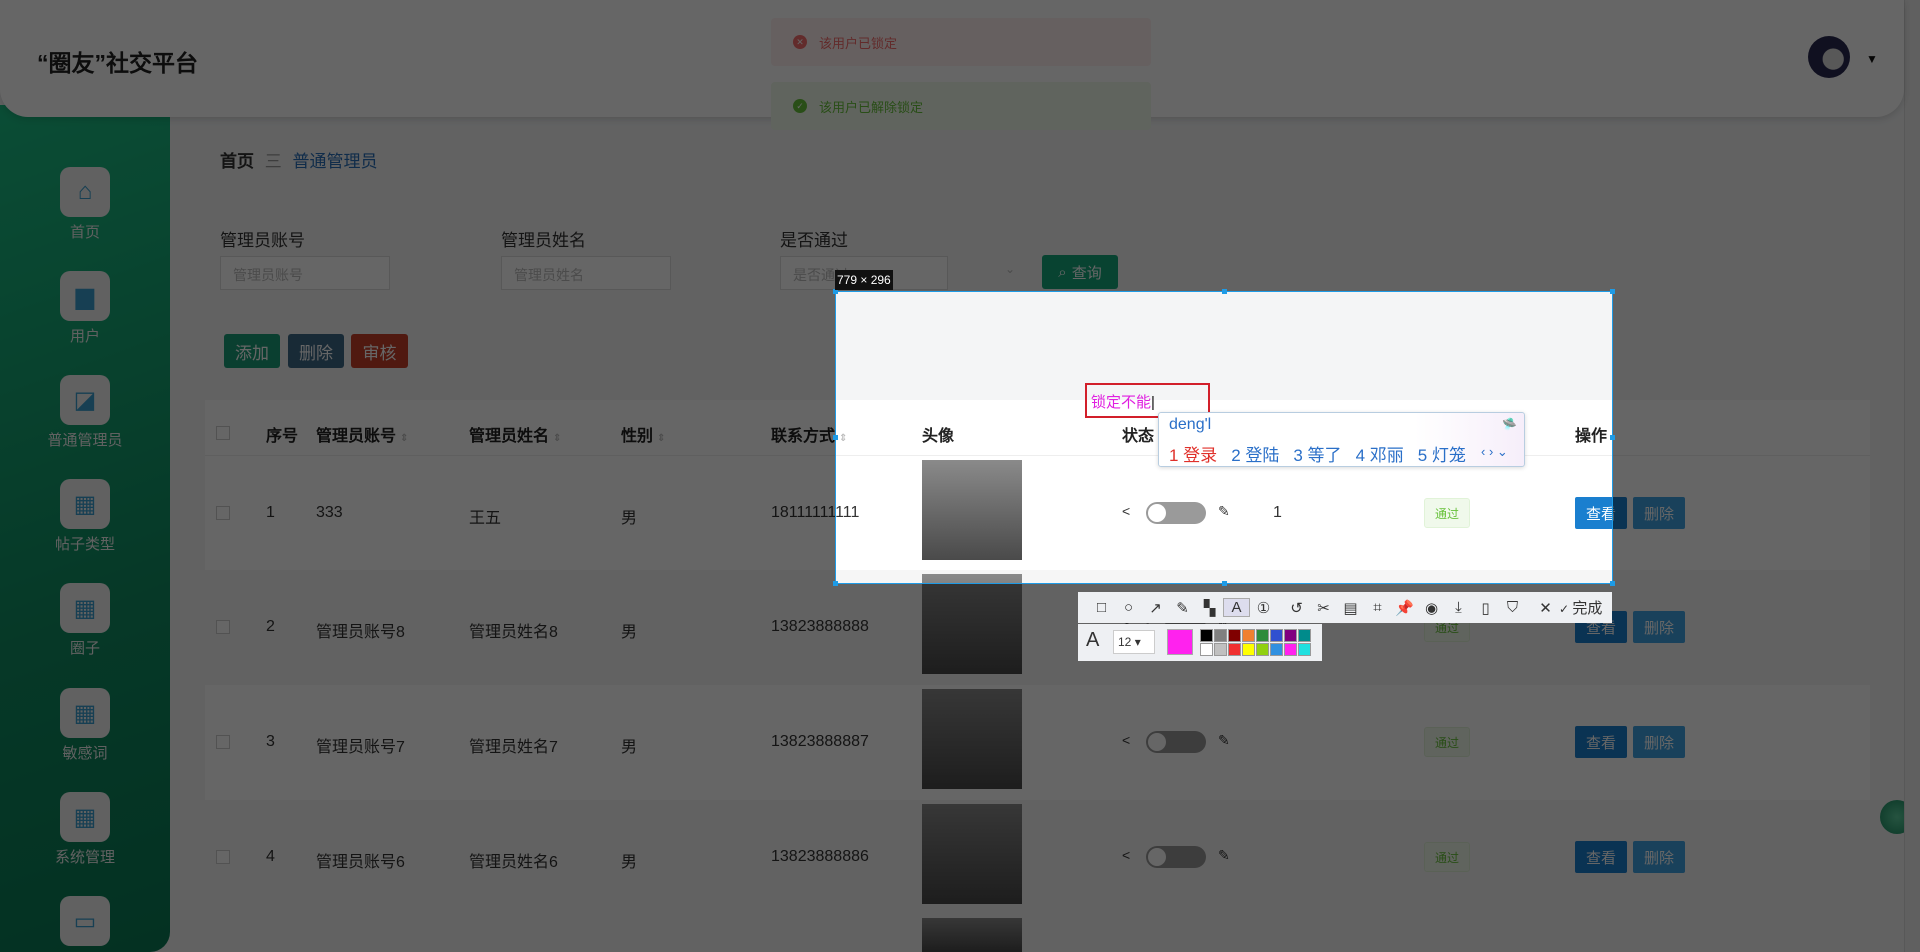  Describe the element at coordinates (1138, 436) in the screenshot. I see `th-status: 状态` at that location.